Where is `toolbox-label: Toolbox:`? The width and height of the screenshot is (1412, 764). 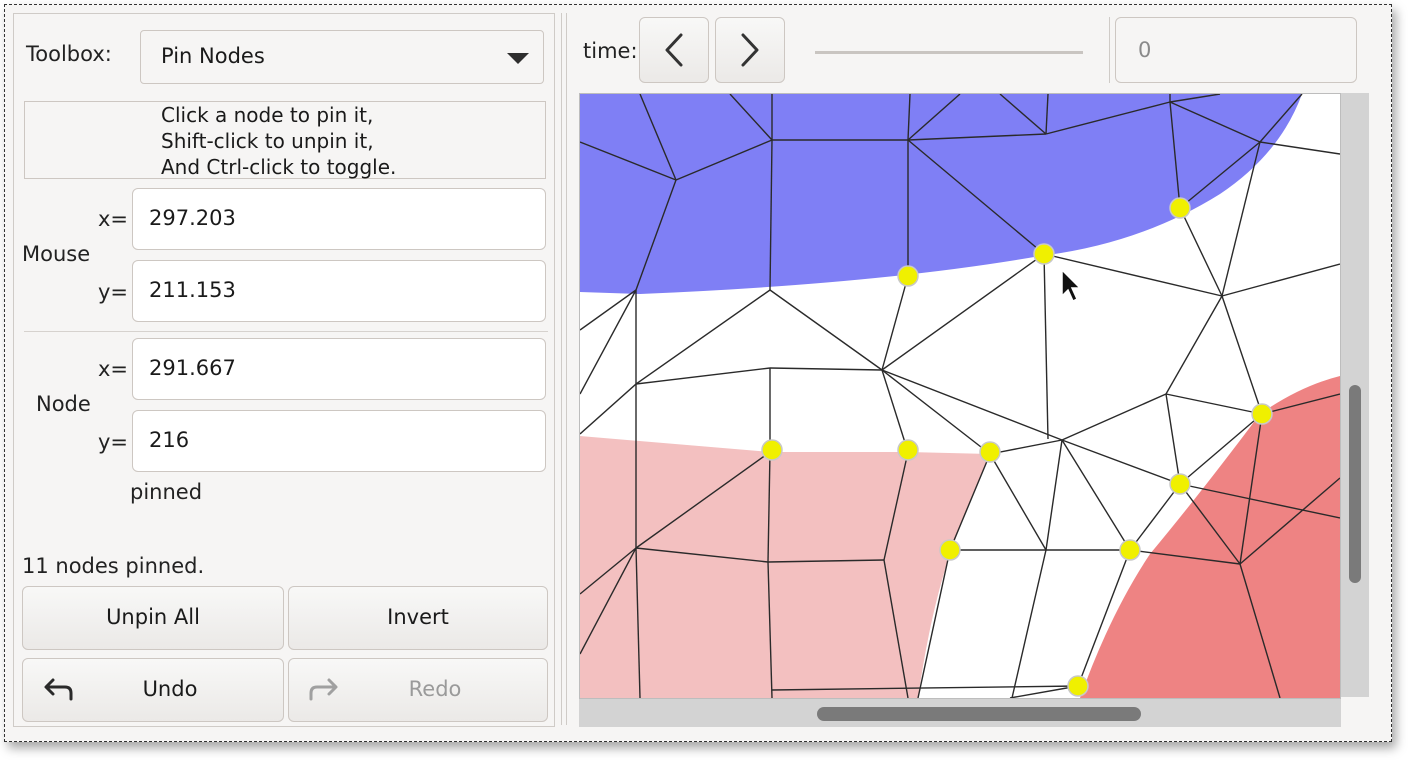
toolbox-label: Toolbox: is located at coordinates (69, 54).